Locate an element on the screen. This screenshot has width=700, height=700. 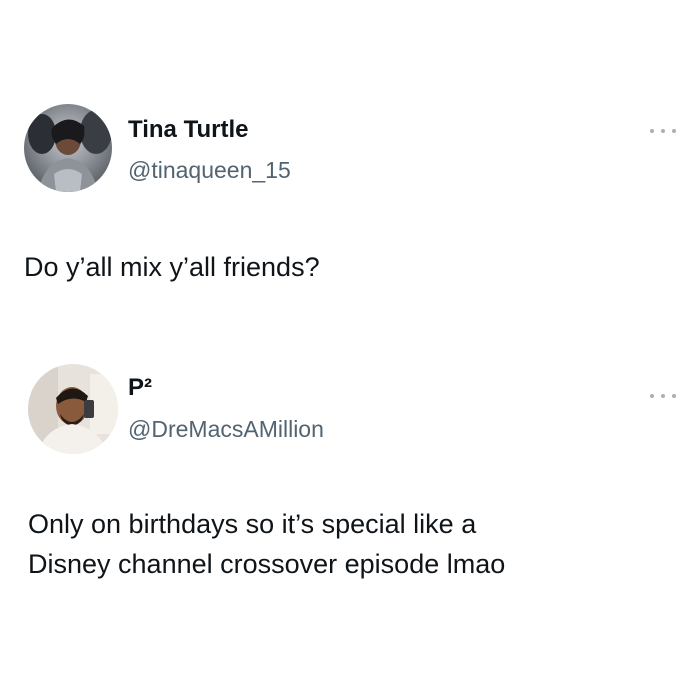
user-handle: @tinaqueen_15 is located at coordinates (209, 170).